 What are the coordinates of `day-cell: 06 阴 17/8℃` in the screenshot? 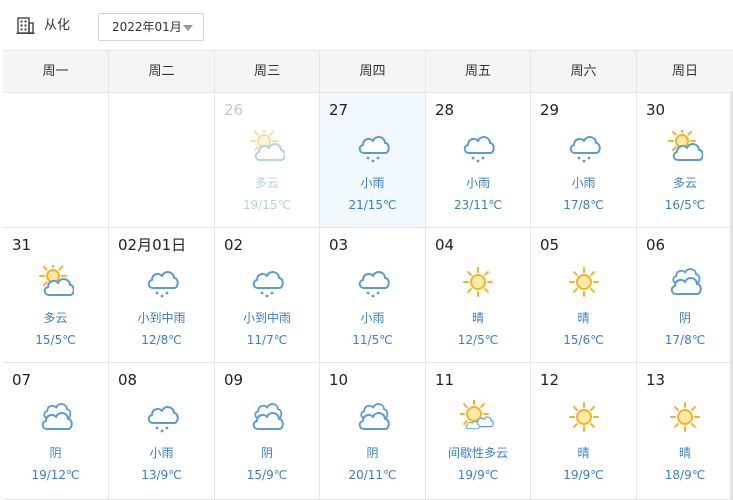 It's located at (684, 295).